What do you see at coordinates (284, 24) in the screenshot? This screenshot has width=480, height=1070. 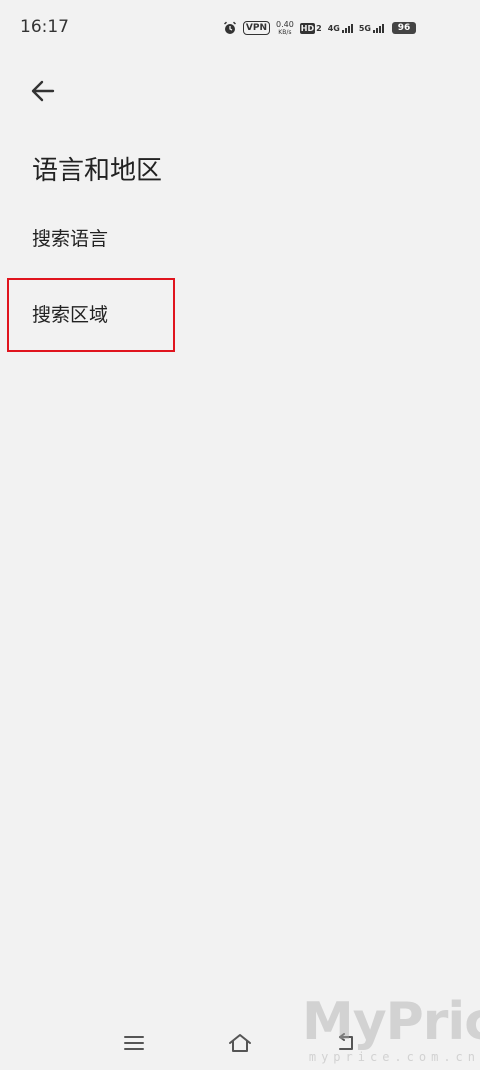 I see `speed-value: 0.40` at bounding box center [284, 24].